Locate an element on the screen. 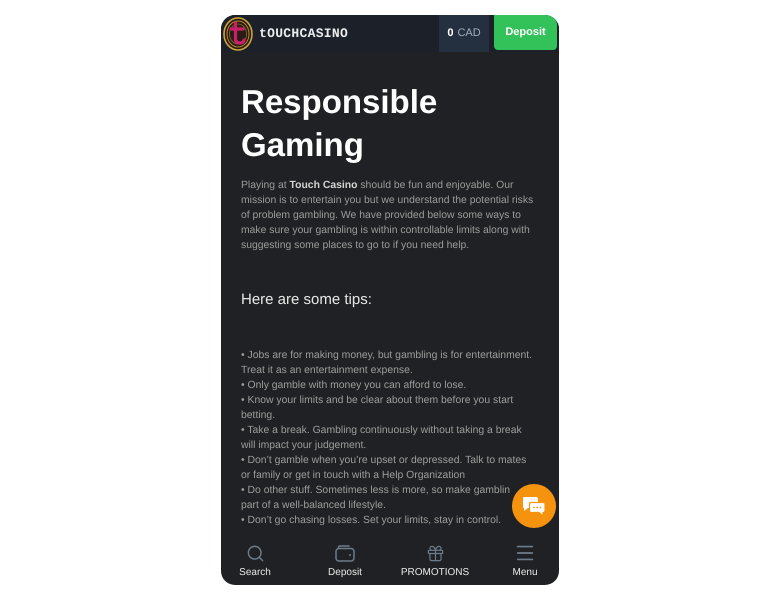 The height and width of the screenshot is (600, 780). logo-text: tOUCHCASINO is located at coordinates (303, 33).